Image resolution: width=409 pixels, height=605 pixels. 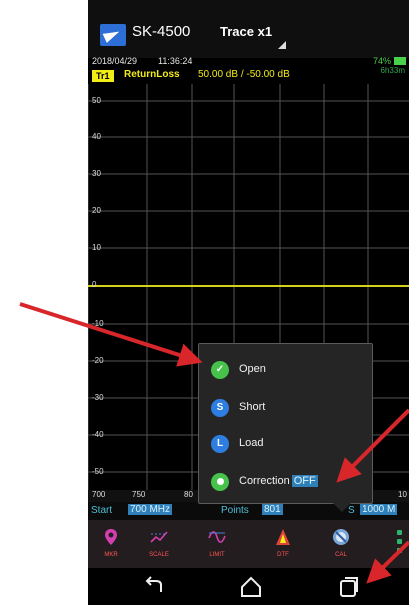 What do you see at coordinates (387, 562) in the screenshot?
I see `arrow-to-cal` at bounding box center [387, 562].